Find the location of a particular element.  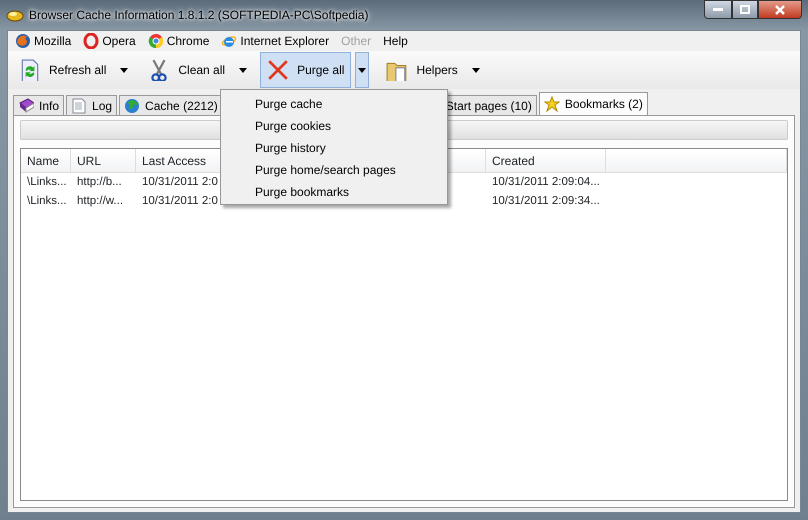

book-icon is located at coordinates (26, 106).